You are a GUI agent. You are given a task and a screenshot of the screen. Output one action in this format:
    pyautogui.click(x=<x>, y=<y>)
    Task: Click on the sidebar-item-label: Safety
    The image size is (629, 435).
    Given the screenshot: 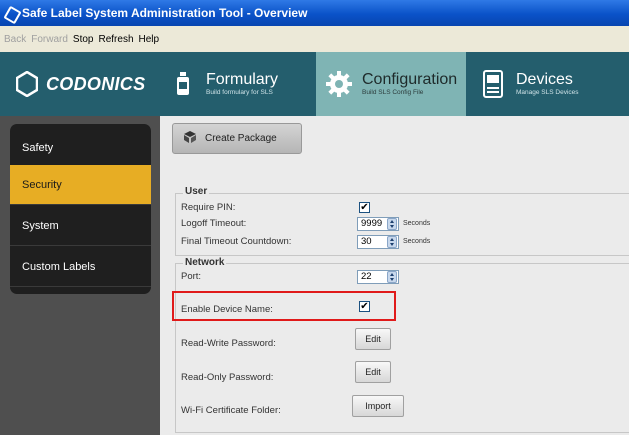 What is the action you would take?
    pyautogui.click(x=38, y=147)
    